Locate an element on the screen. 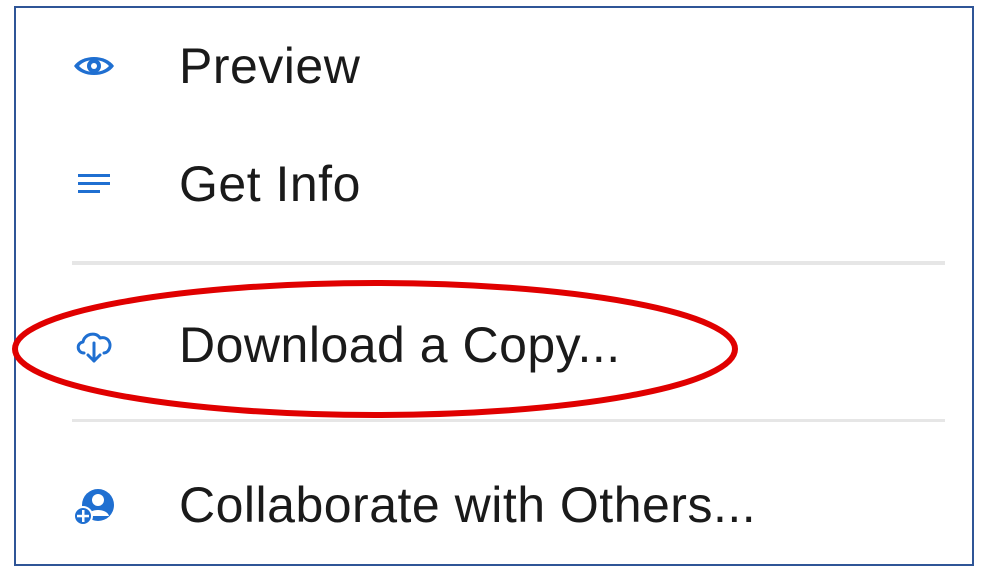 This screenshot has width=983, height=566. lines-icon is located at coordinates (94, 184).